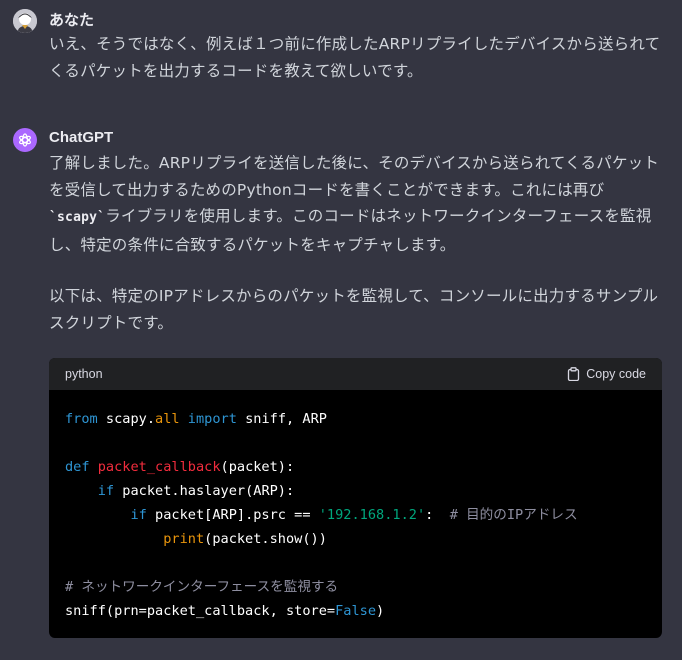 The image size is (682, 660). Describe the element at coordinates (265, 539) in the screenshot. I see `code-print-args: (packet.show())` at that location.